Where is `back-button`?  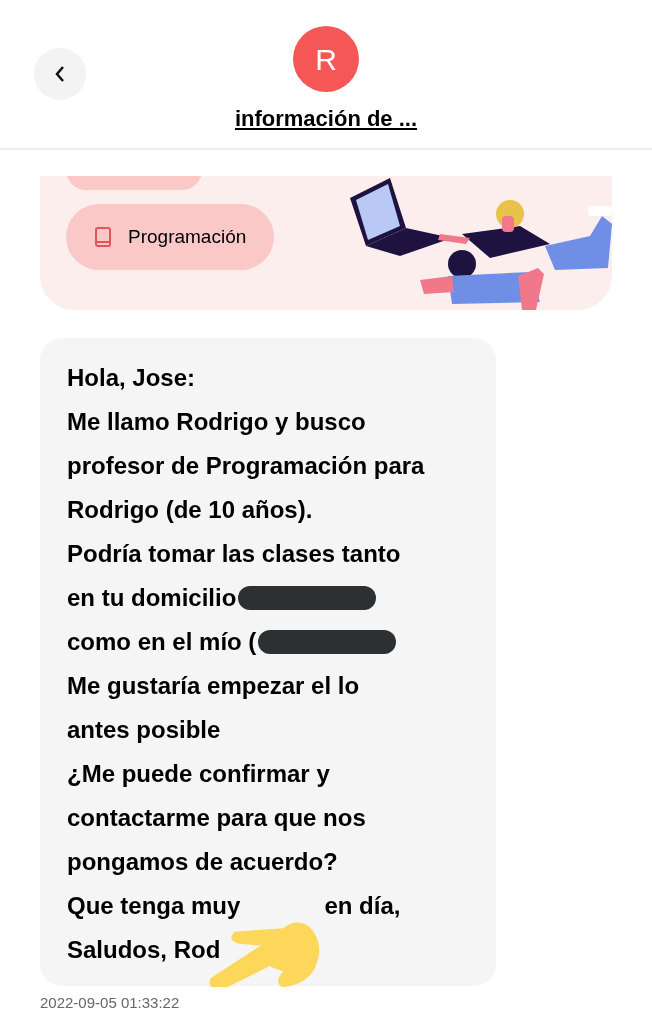 back-button is located at coordinates (60, 74).